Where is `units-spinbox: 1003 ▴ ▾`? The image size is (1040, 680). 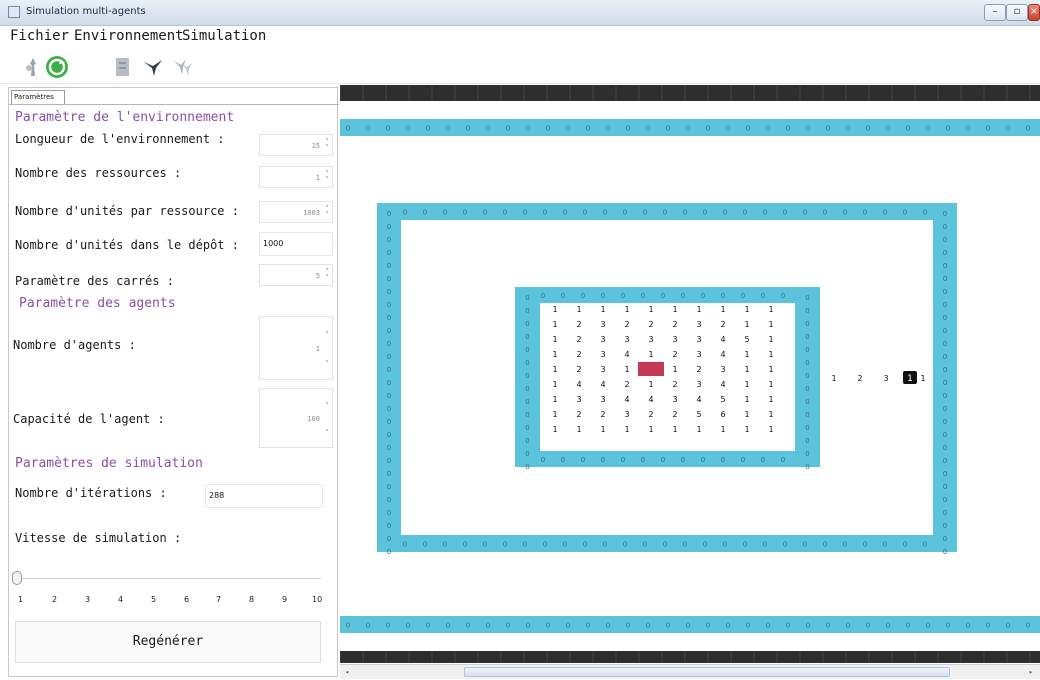 units-spinbox: 1003 ▴ ▾ is located at coordinates (296, 212).